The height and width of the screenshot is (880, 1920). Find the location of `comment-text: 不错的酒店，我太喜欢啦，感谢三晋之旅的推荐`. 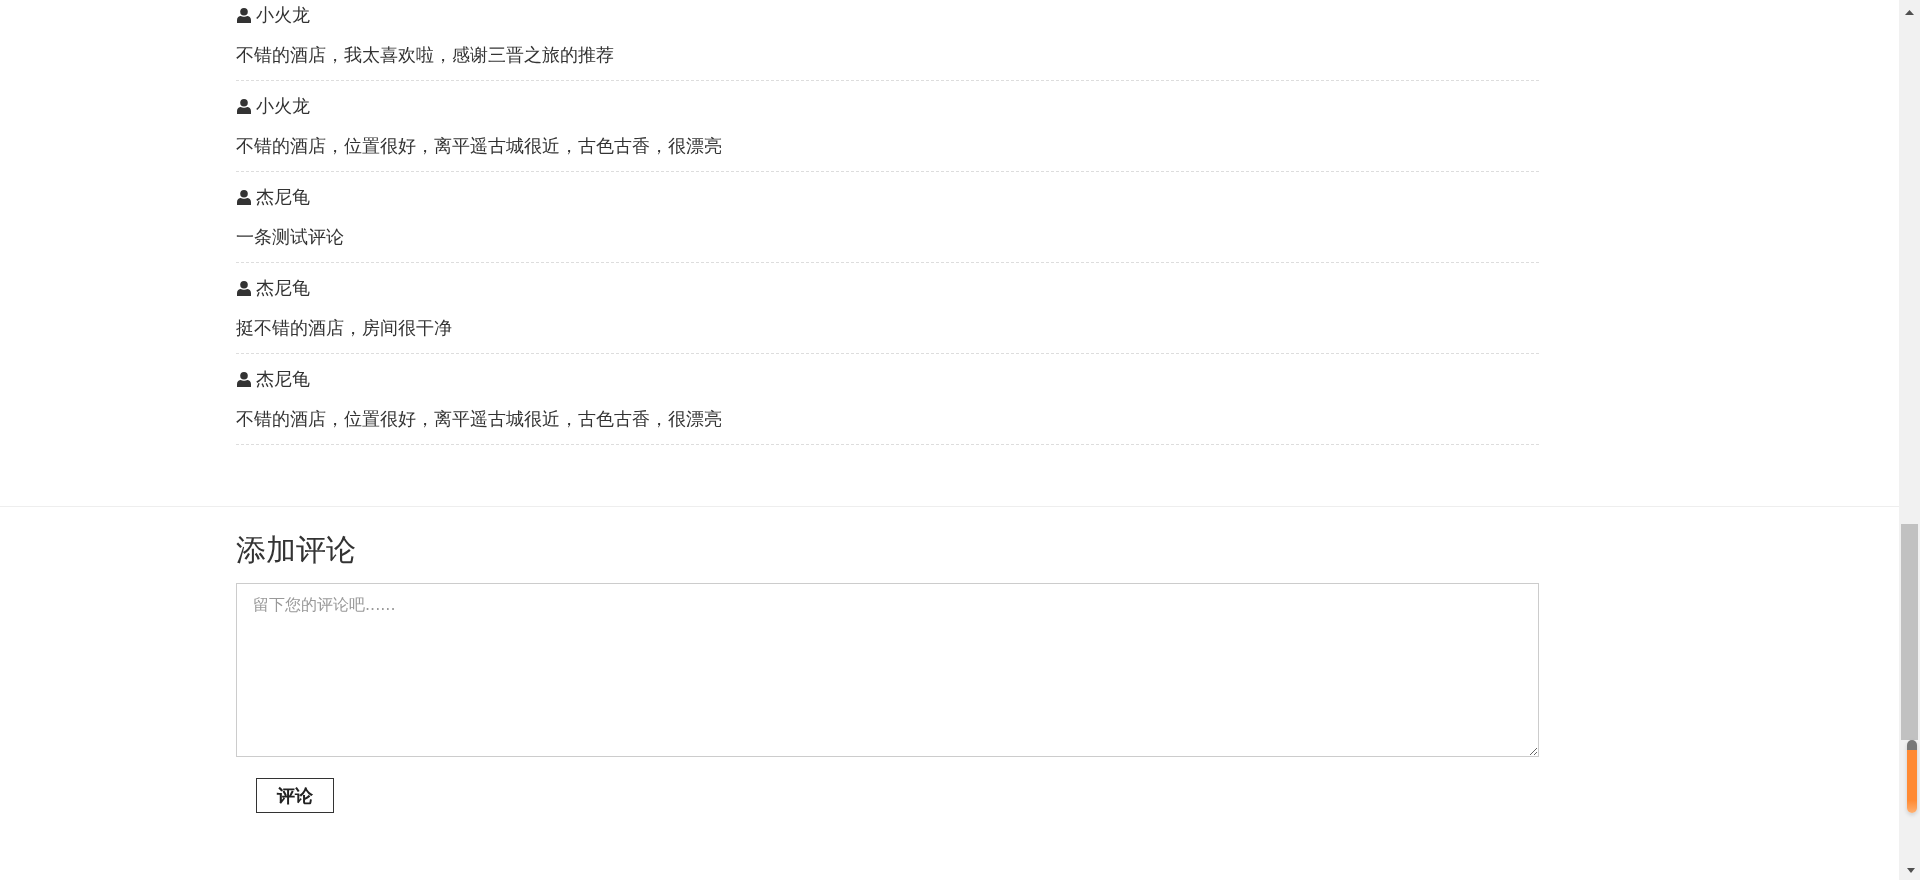

comment-text: 不错的酒店，我太喜欢啦，感谢三晋之旅的推荐 is located at coordinates (425, 55).